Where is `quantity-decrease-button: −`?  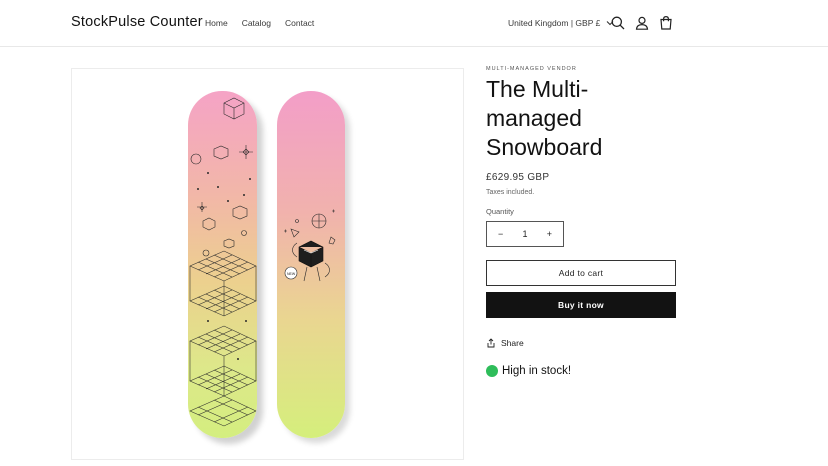 quantity-decrease-button: − is located at coordinates (500, 234).